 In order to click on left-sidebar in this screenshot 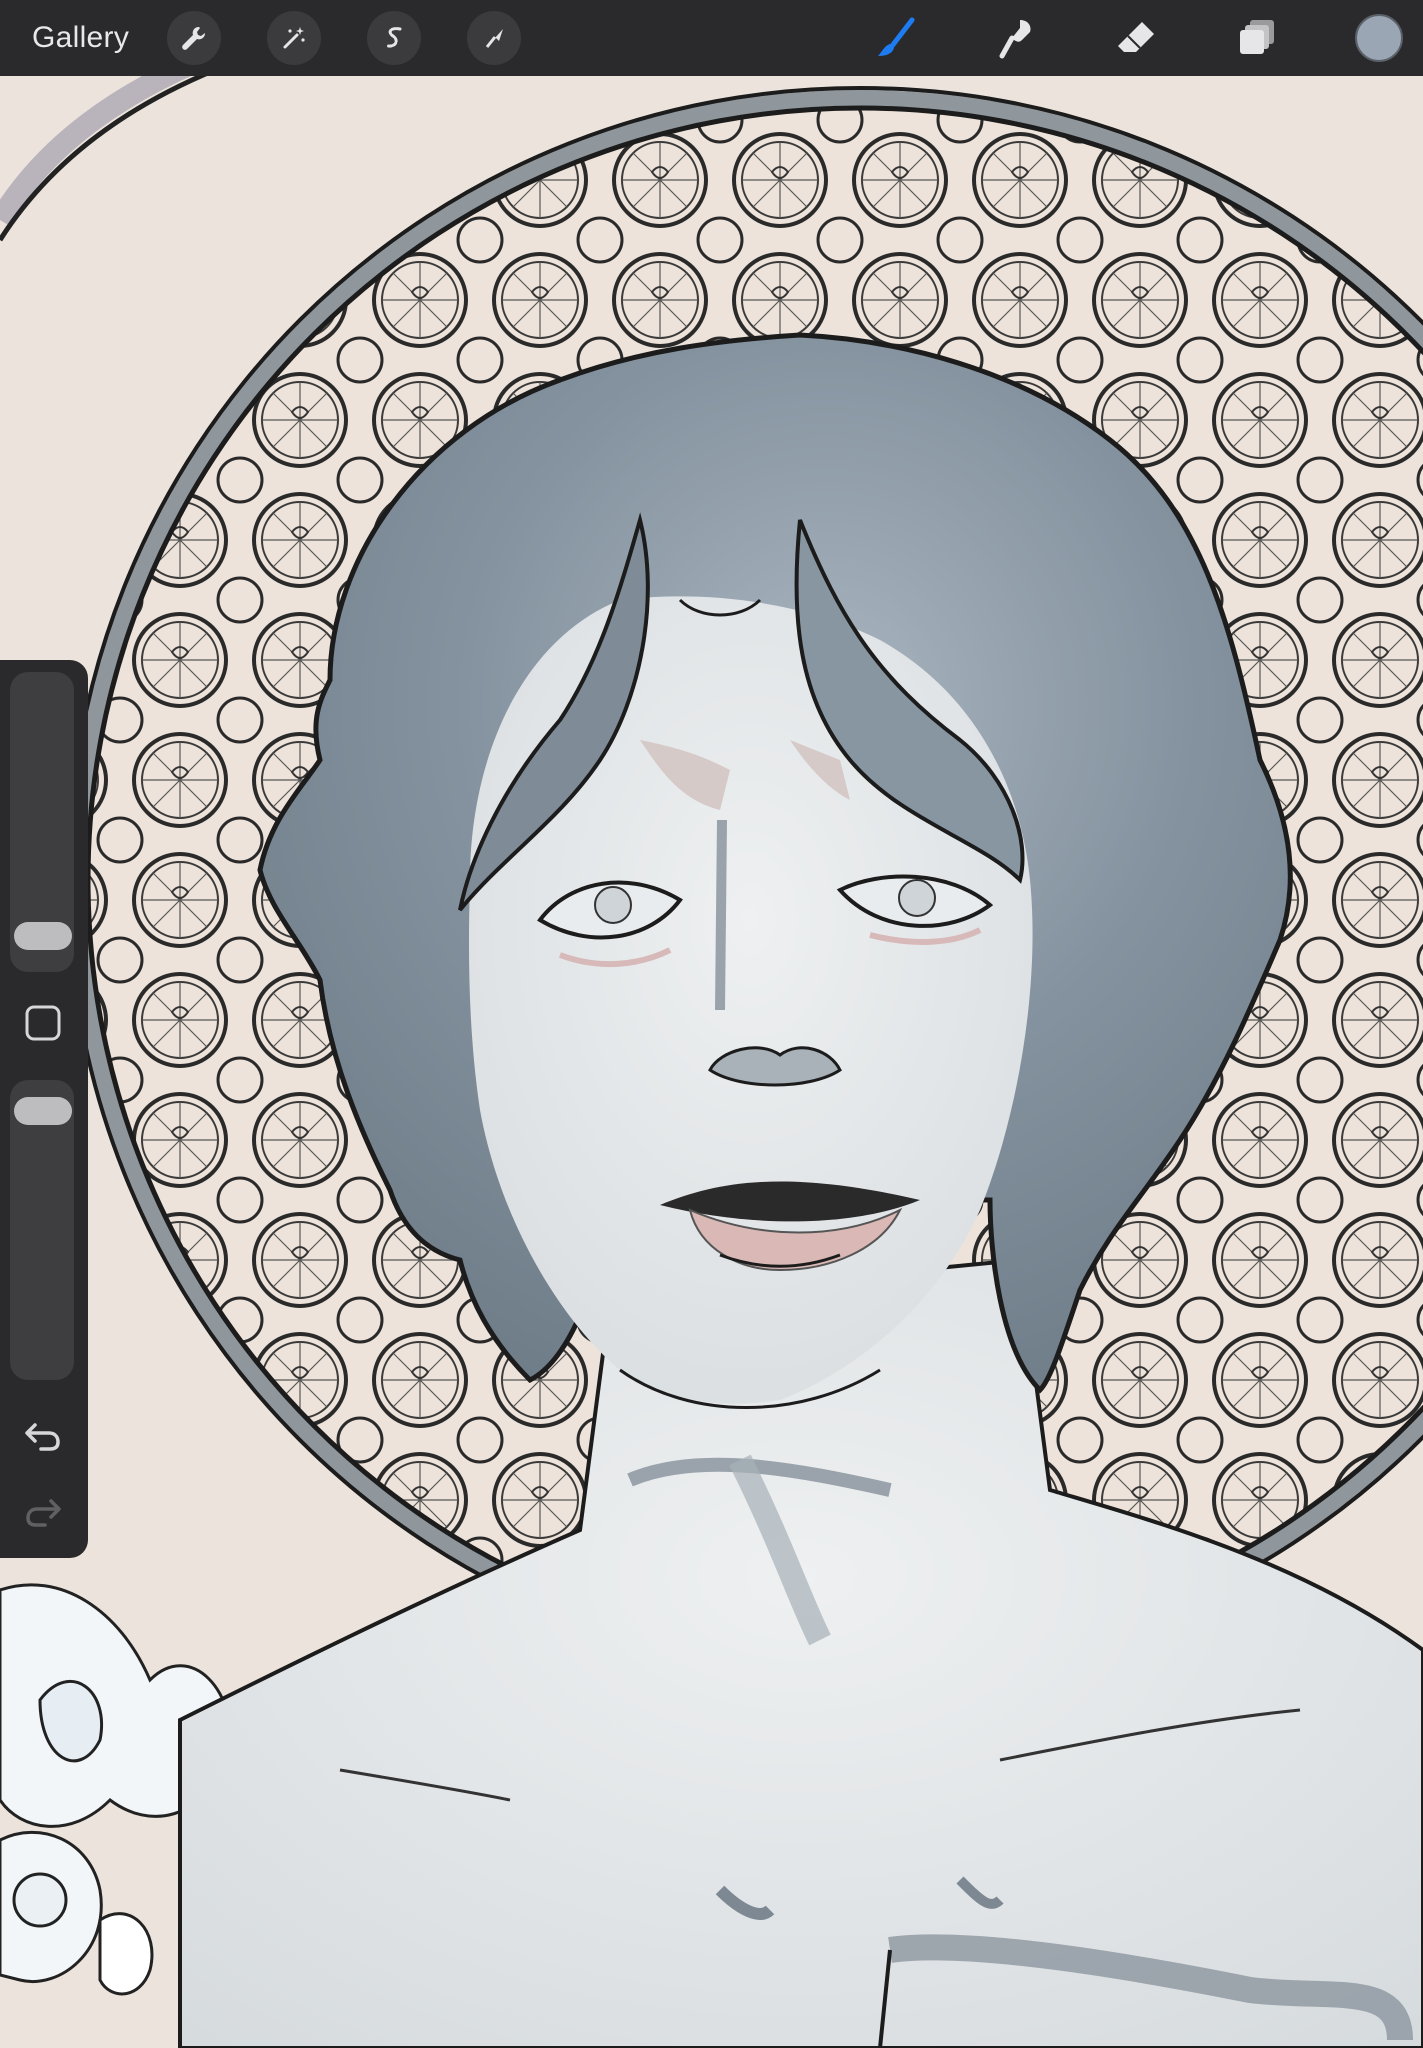, I will do `click(44, 1109)`.